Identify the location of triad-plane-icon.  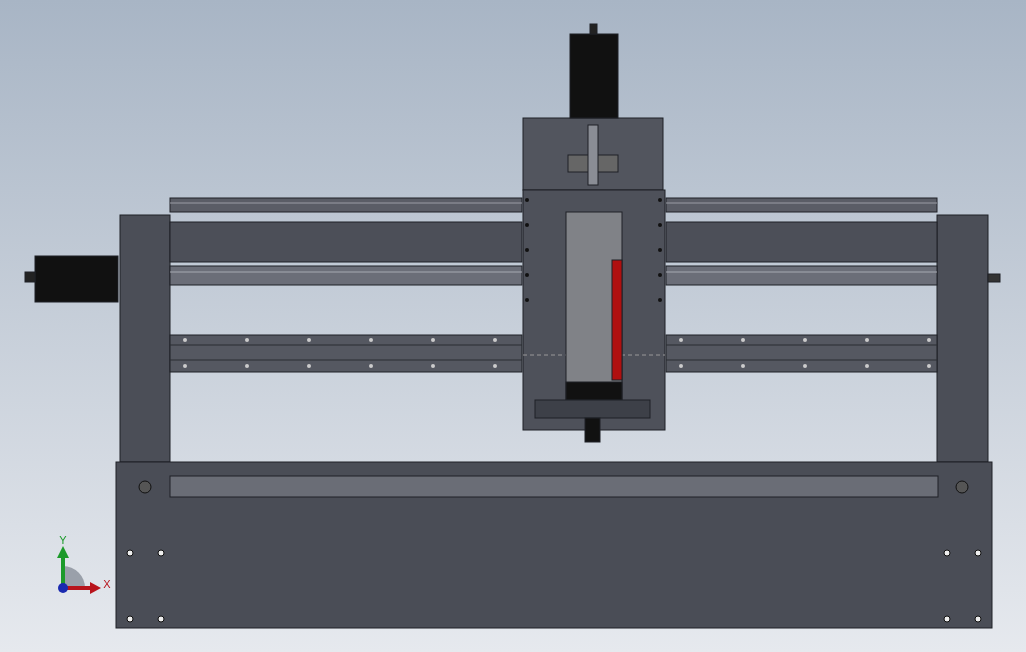
(74, 577).